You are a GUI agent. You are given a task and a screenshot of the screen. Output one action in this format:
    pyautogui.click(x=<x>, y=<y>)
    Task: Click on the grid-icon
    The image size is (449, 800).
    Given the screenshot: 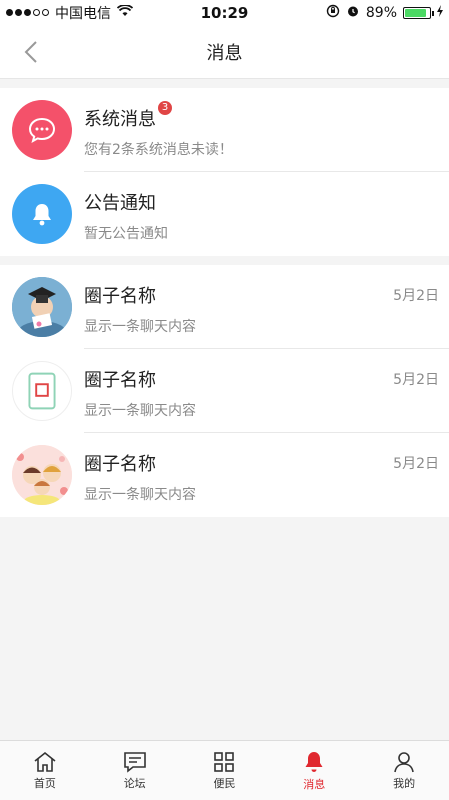 What is the action you would take?
    pyautogui.click(x=224, y=761)
    